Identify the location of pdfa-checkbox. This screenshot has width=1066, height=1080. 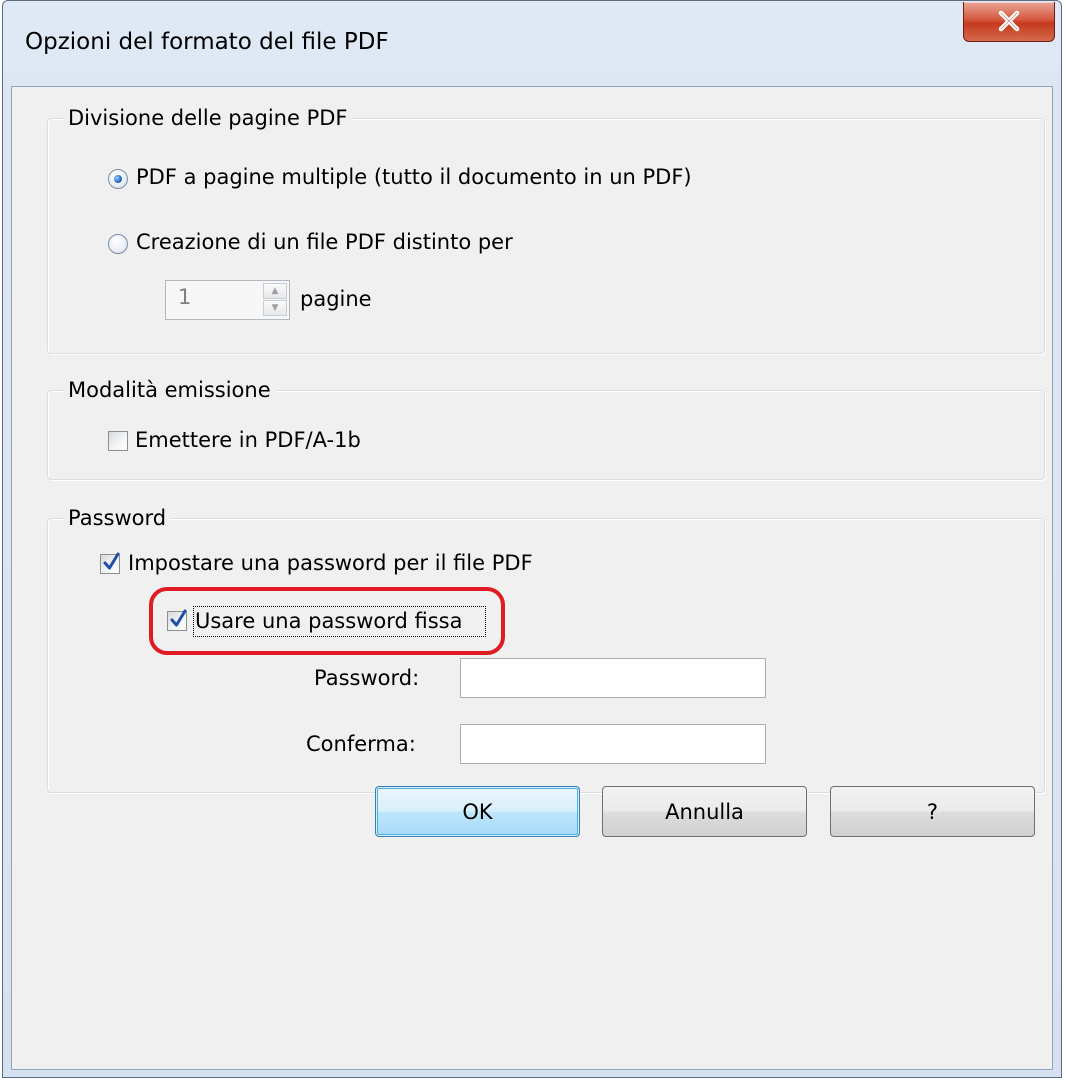
(118, 441).